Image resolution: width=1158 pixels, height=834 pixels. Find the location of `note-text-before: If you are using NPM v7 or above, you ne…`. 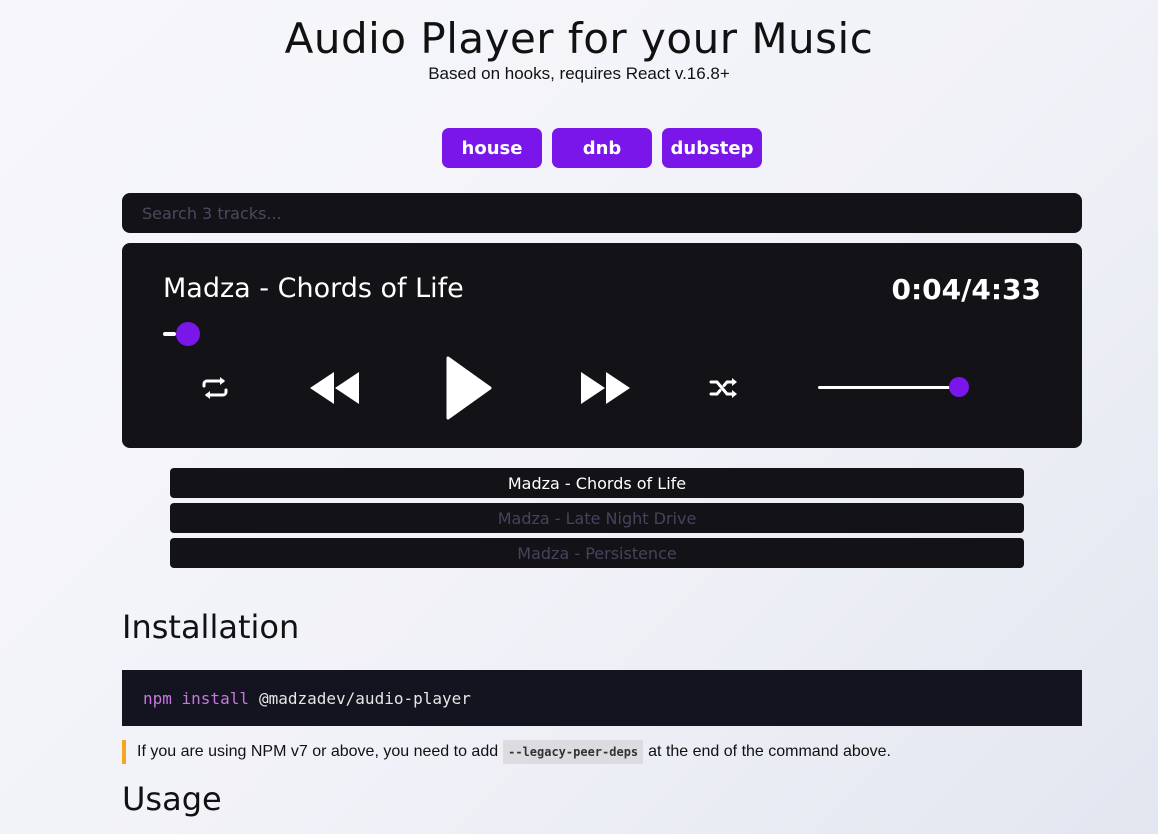

note-text-before: If you are using NPM v7 or above, you ne… is located at coordinates (318, 751).